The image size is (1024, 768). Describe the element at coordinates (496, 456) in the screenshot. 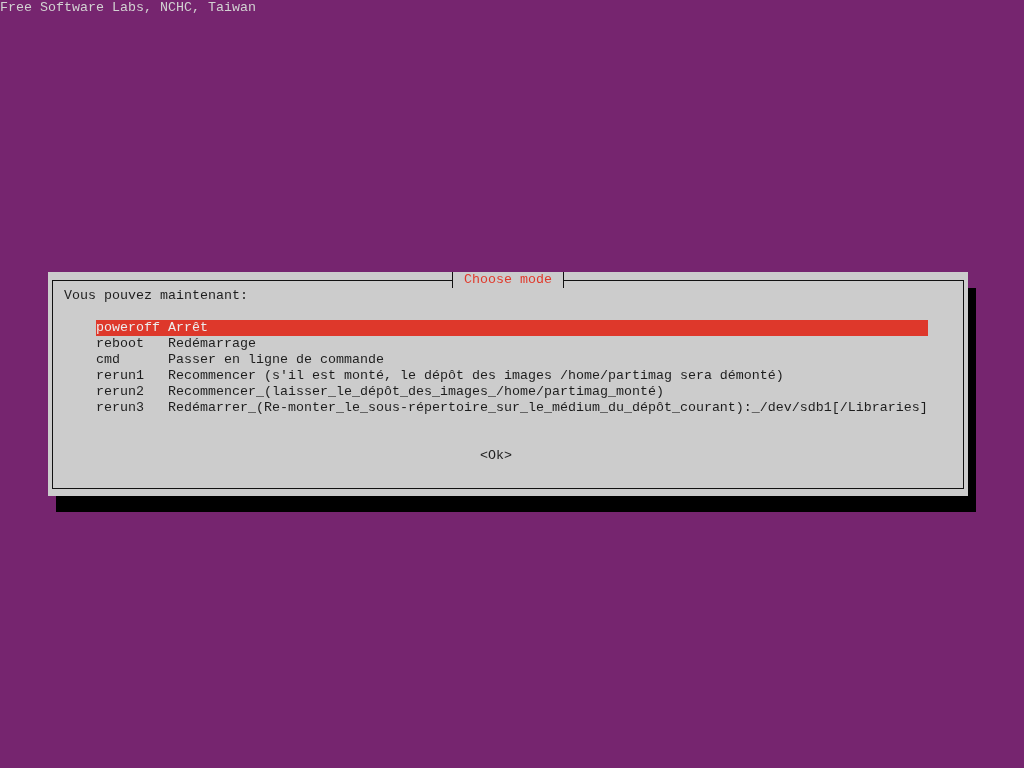

I see `ok-button: <Ok>` at that location.